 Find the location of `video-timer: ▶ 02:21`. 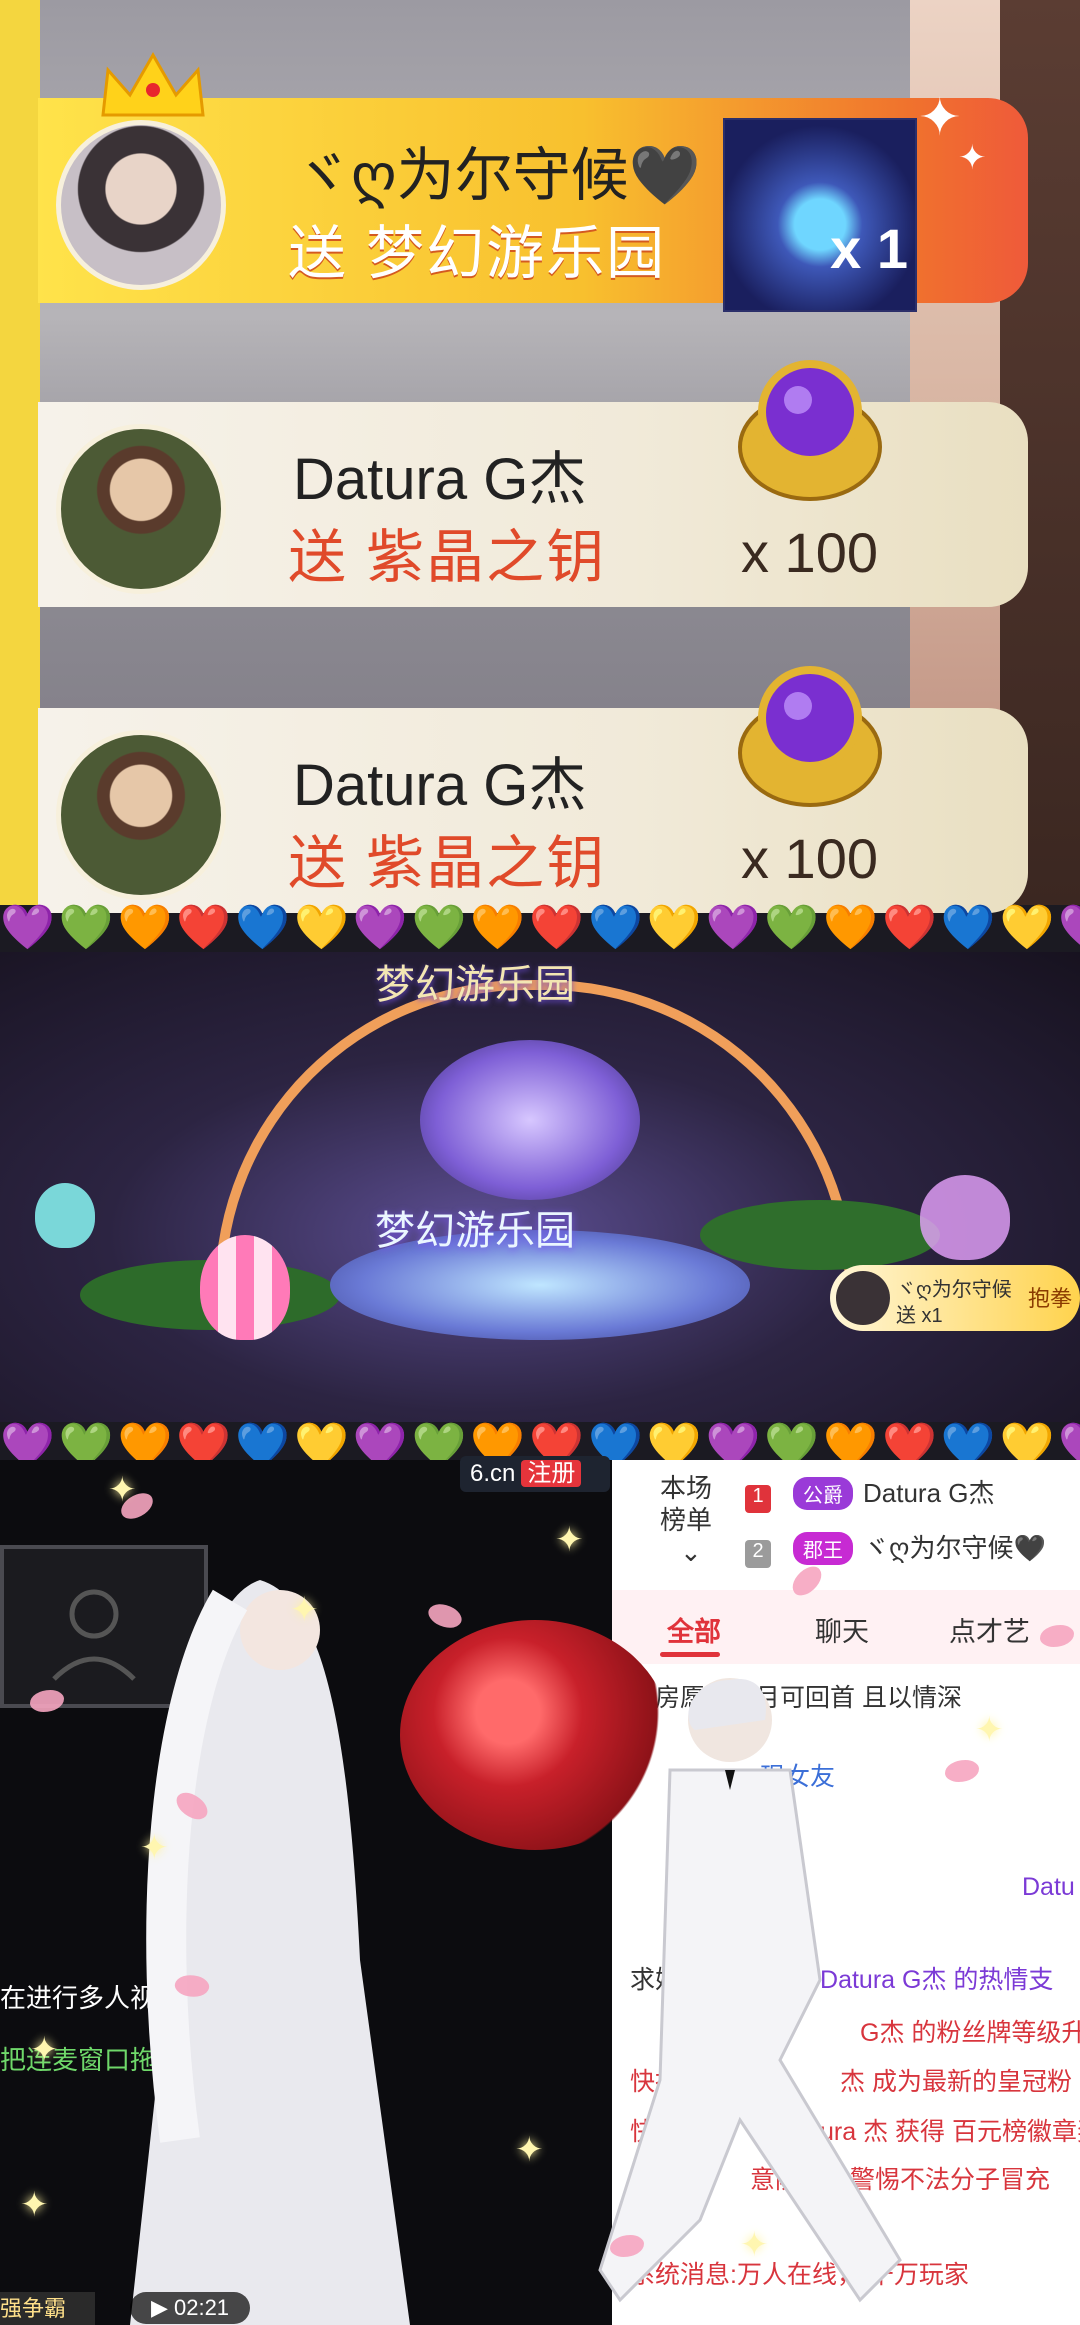

video-timer: ▶ 02:21 is located at coordinates (190, 2308).